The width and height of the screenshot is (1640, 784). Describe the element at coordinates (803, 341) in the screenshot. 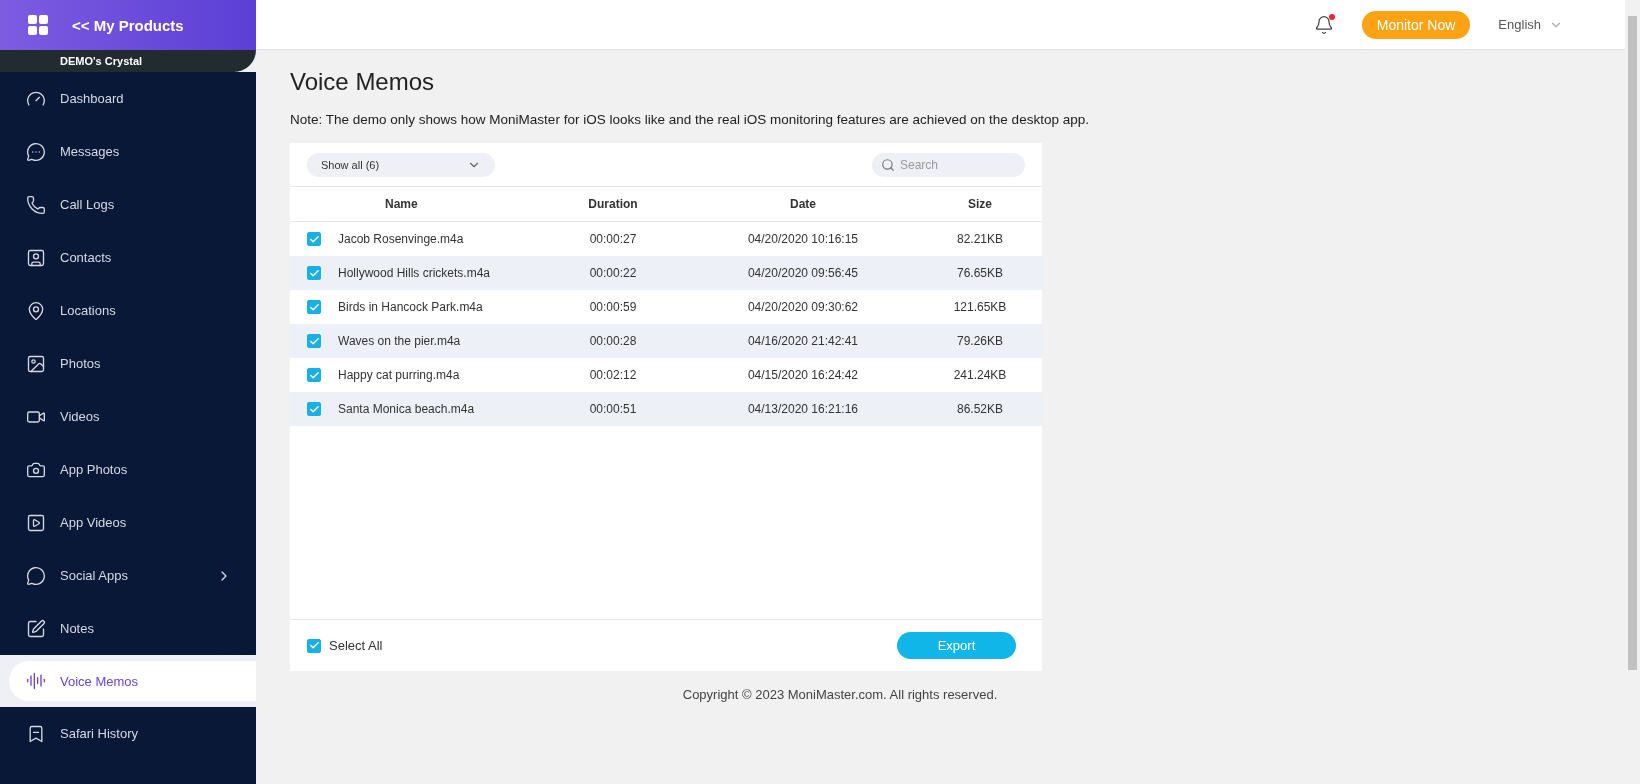

I see `table-cell-text: 04/16/2020 21:42:41` at that location.